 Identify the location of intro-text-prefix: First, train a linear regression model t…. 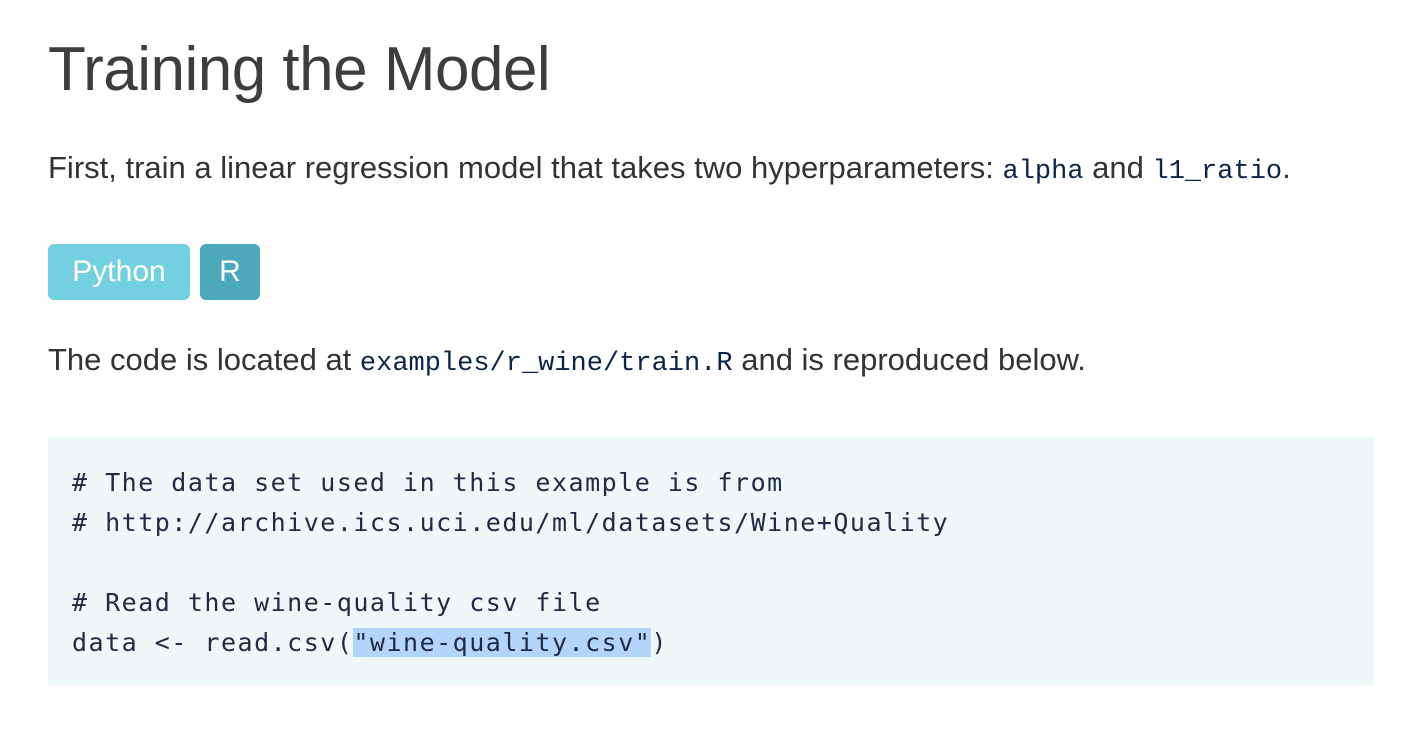
(525, 167).